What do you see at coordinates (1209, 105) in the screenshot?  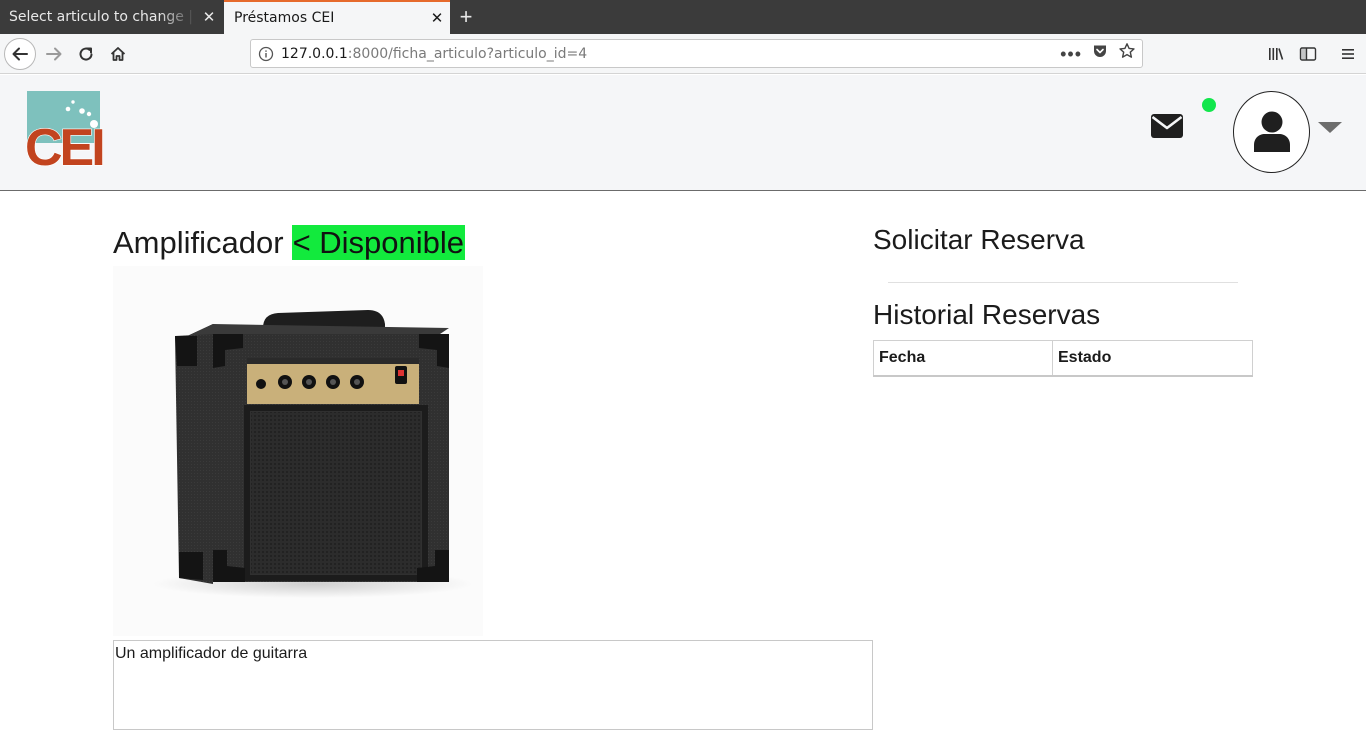 I see `online-status-indicator` at bounding box center [1209, 105].